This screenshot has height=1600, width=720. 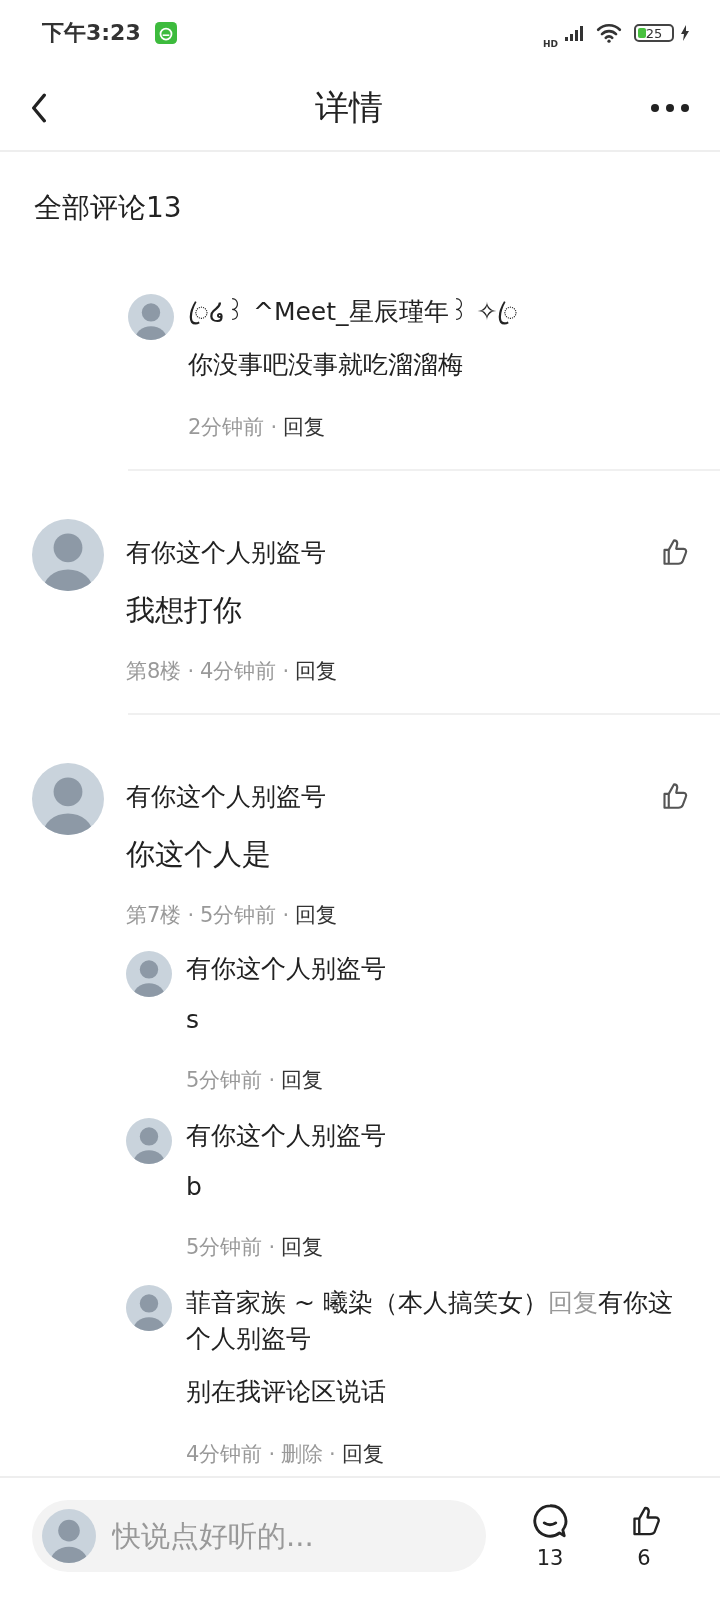 What do you see at coordinates (91, 33) in the screenshot?
I see `status-time: 下午3:23` at bounding box center [91, 33].